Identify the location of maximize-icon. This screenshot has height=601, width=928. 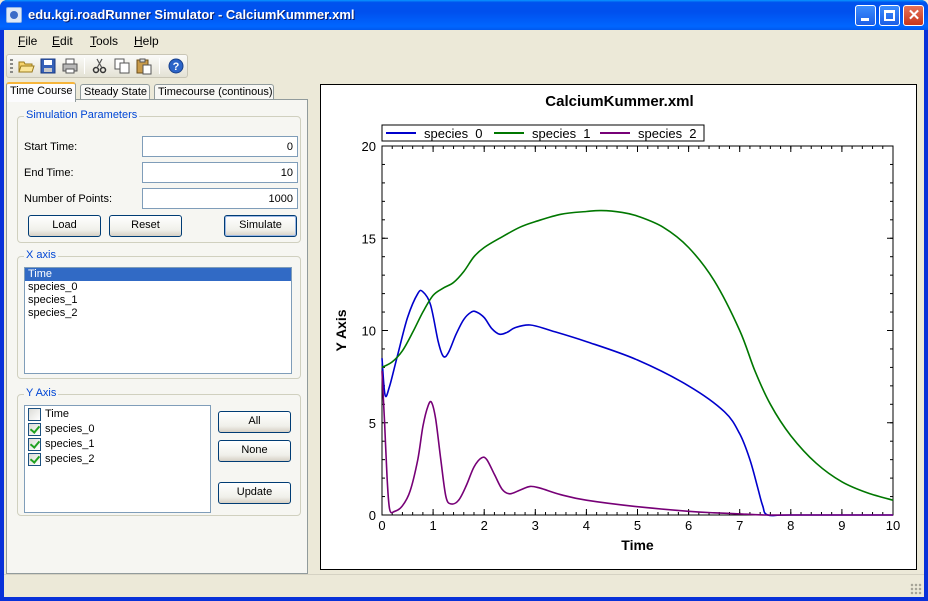
(889, 15).